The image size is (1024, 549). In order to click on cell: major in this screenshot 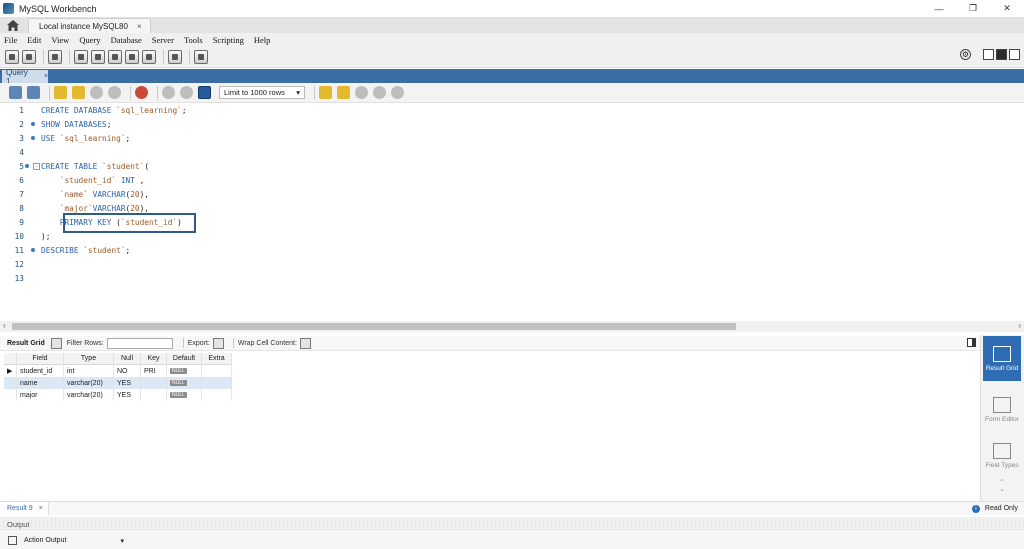, I will do `click(40, 395)`.